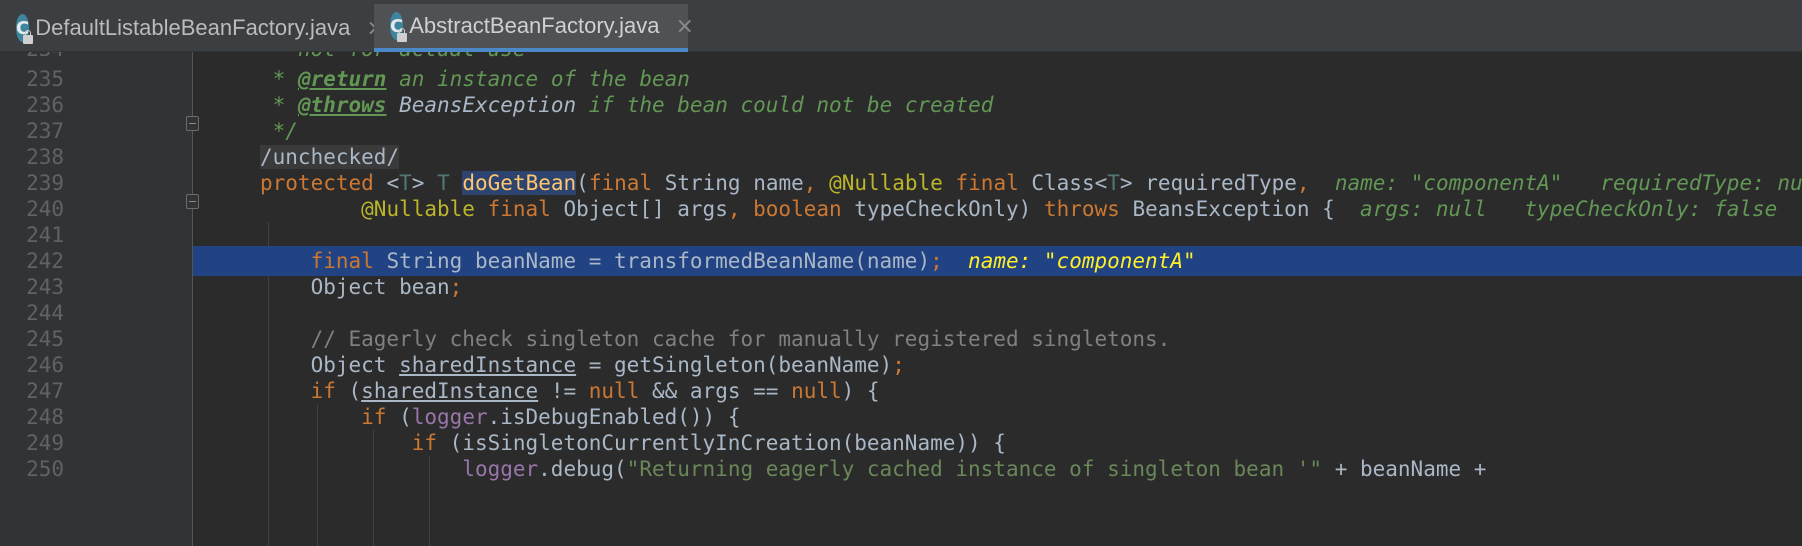 This screenshot has height=546, width=1802. I want to click on tab-default-listable-bean-factory: C DefaultListableBeanFactory.java ×, so click(192, 28).